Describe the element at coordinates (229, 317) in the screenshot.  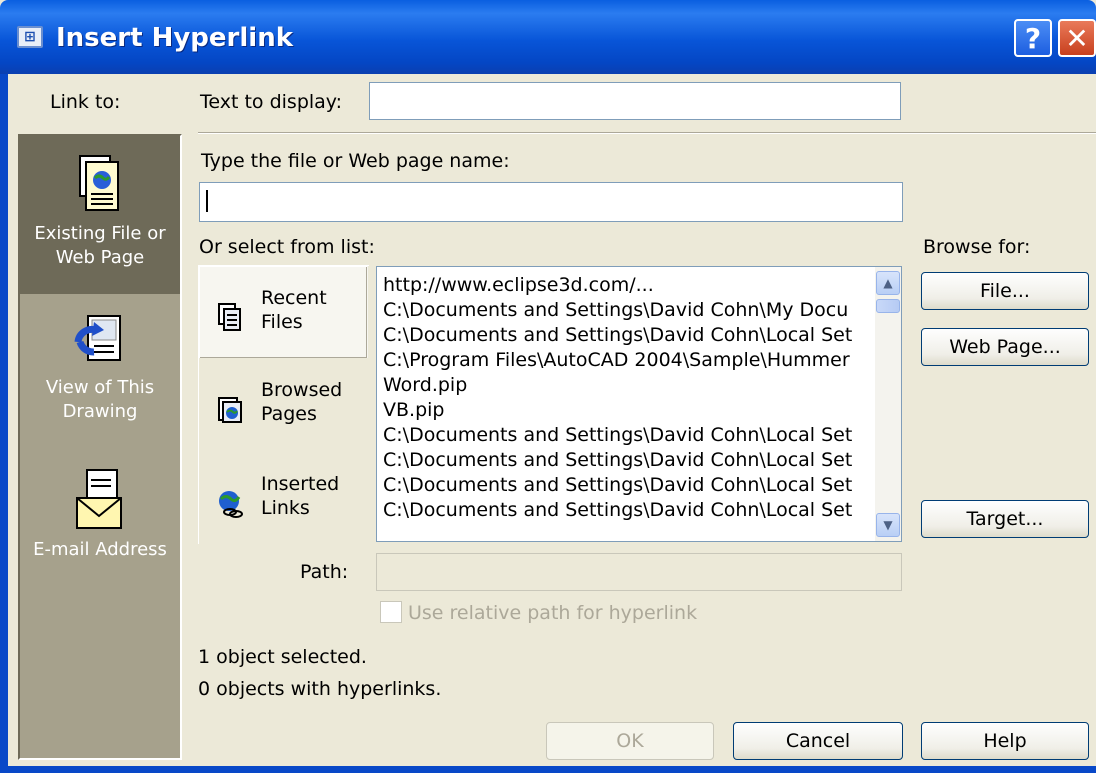
I see `recent-files-icon` at that location.